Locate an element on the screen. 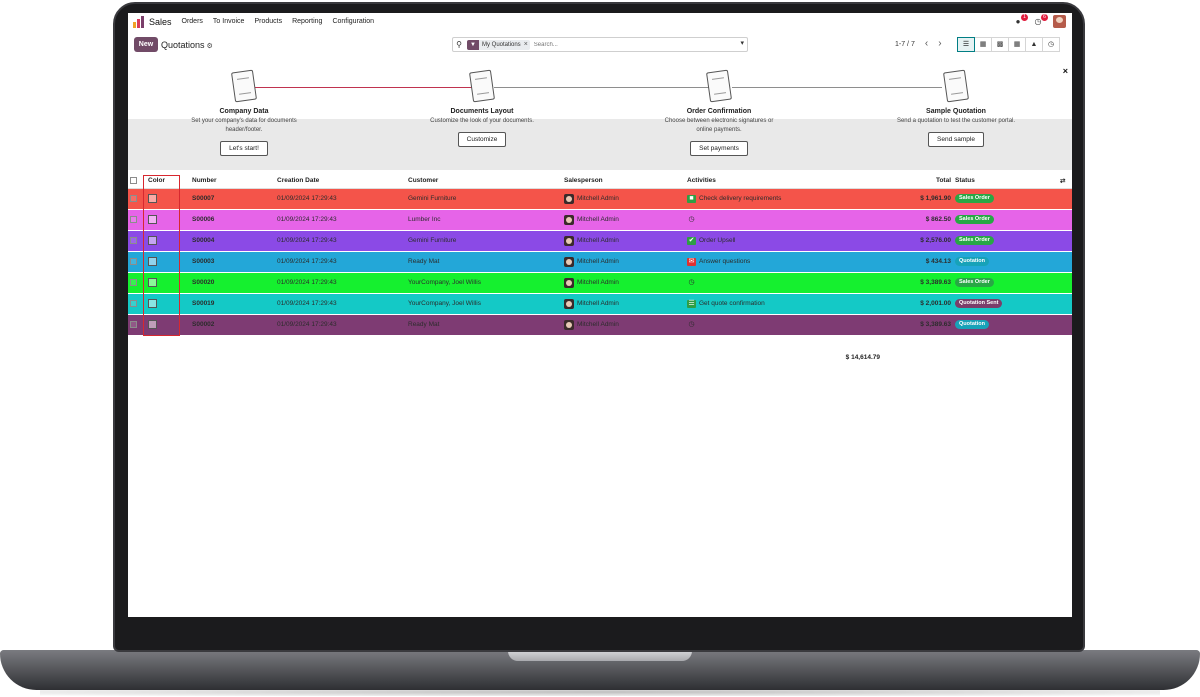 This screenshot has height=697, width=1200. menu-products: Products is located at coordinates (268, 21).